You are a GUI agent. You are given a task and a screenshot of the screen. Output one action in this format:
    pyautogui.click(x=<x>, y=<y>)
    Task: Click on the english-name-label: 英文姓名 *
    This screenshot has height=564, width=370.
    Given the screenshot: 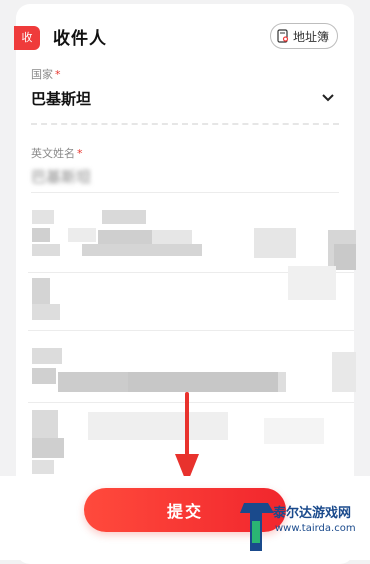 What is the action you would take?
    pyautogui.click(x=57, y=153)
    